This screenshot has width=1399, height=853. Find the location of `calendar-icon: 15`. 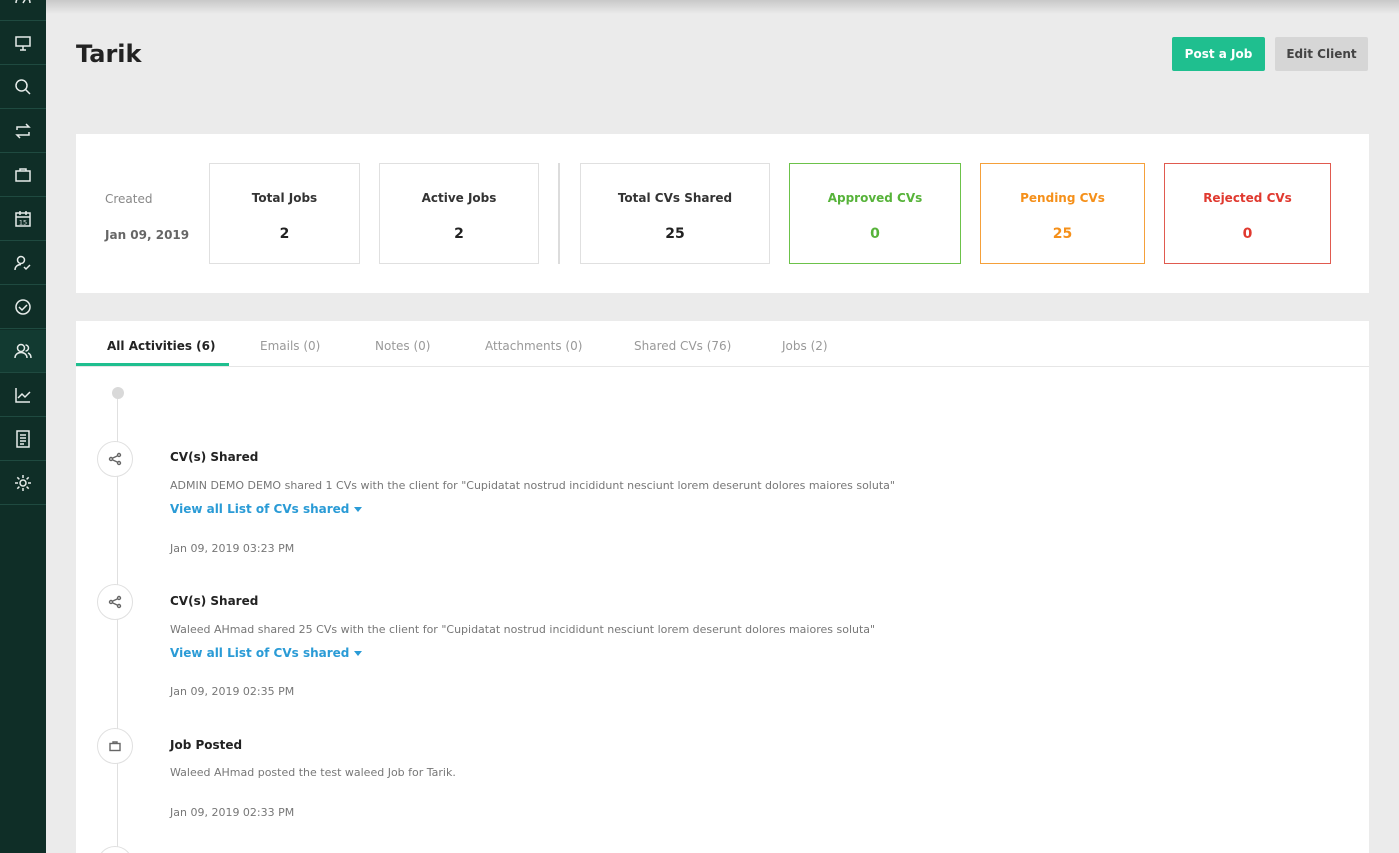

calendar-icon: 15 is located at coordinates (23, 219).